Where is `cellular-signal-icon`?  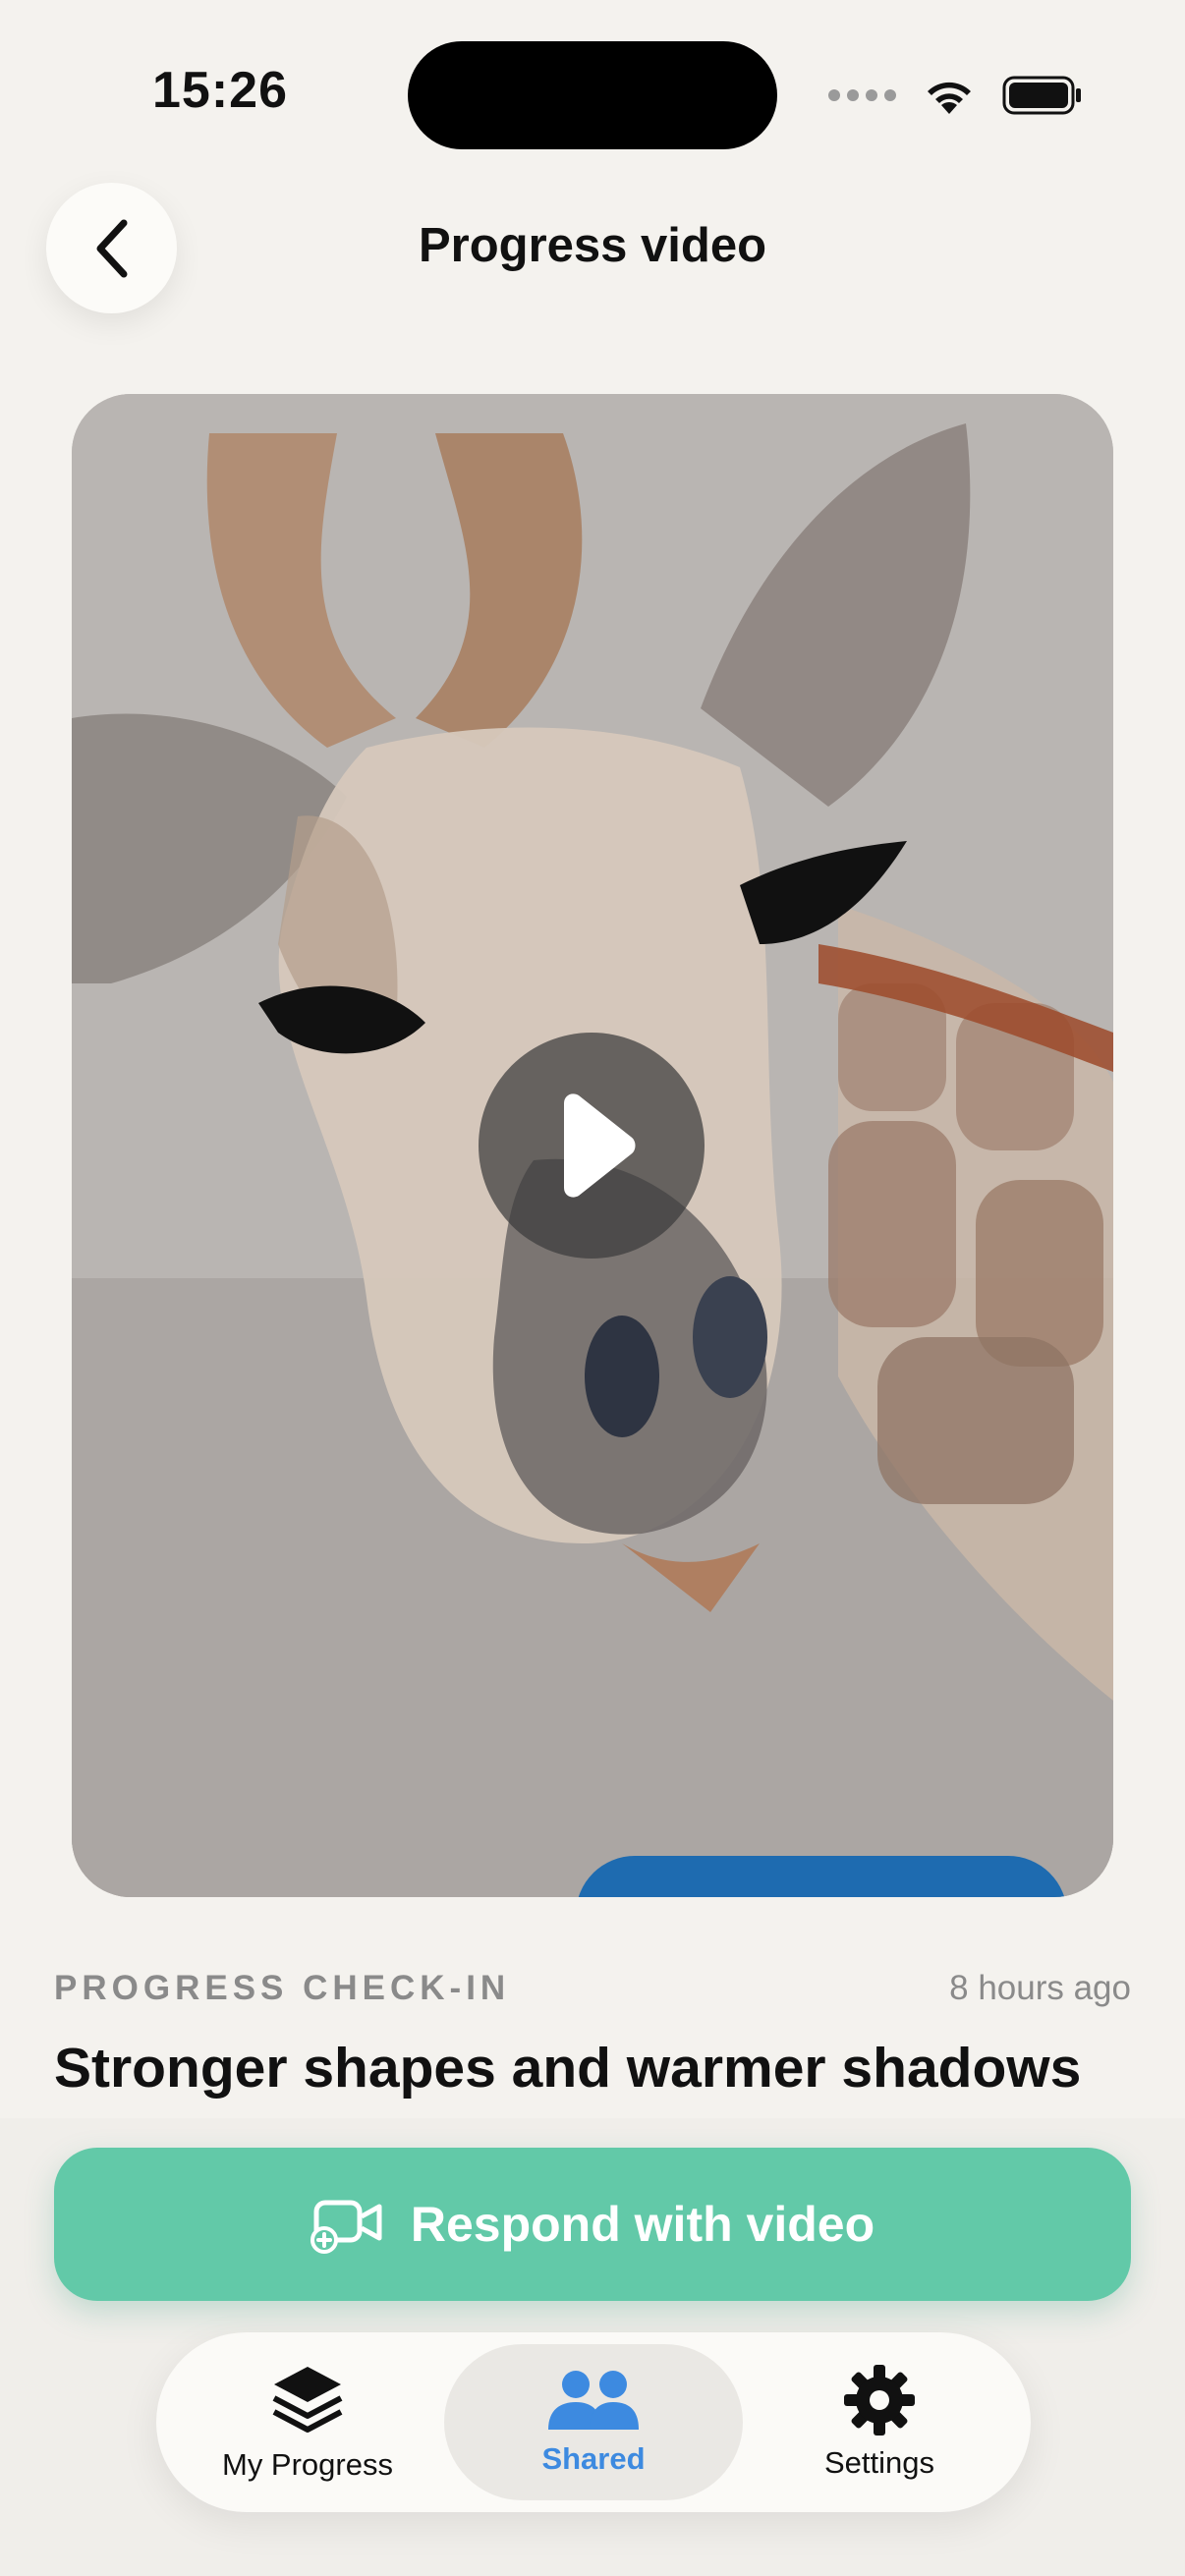
cellular-signal-icon is located at coordinates (862, 95).